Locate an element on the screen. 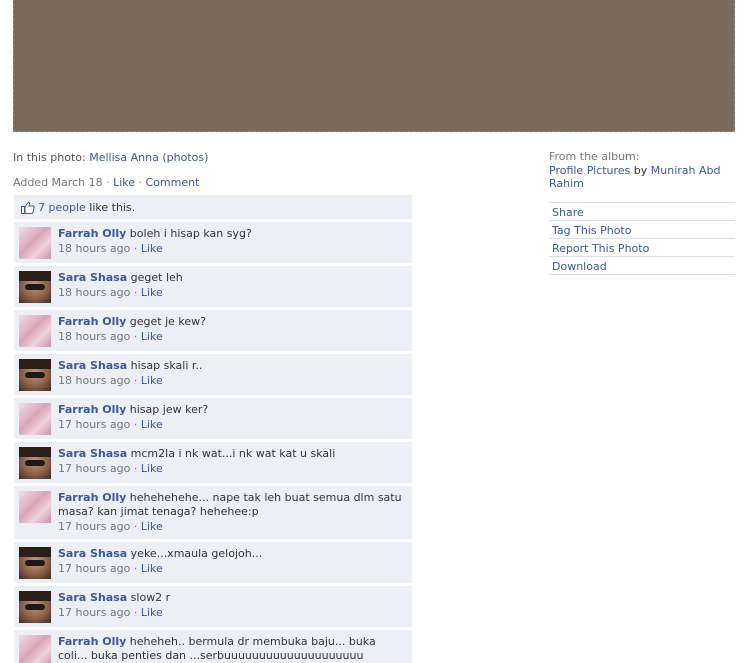 This screenshot has width=751, height=663. tagged-person-link: Mellisa Anna is located at coordinates (124, 157).